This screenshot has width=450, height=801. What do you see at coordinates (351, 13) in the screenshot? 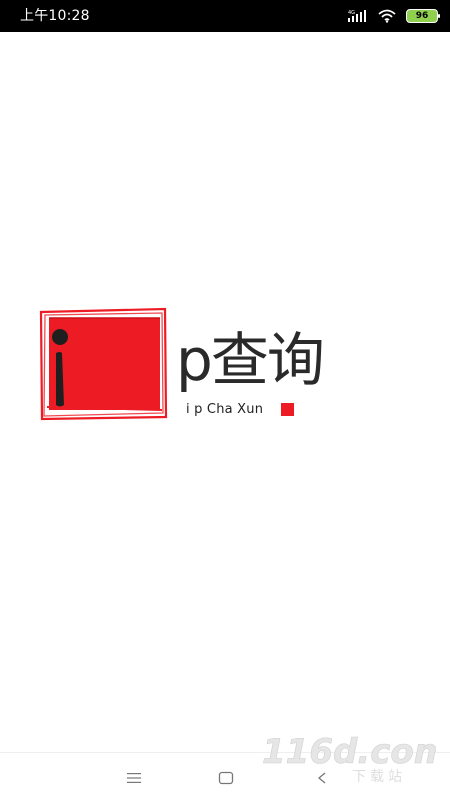
I see `svg-text: 4G` at bounding box center [351, 13].